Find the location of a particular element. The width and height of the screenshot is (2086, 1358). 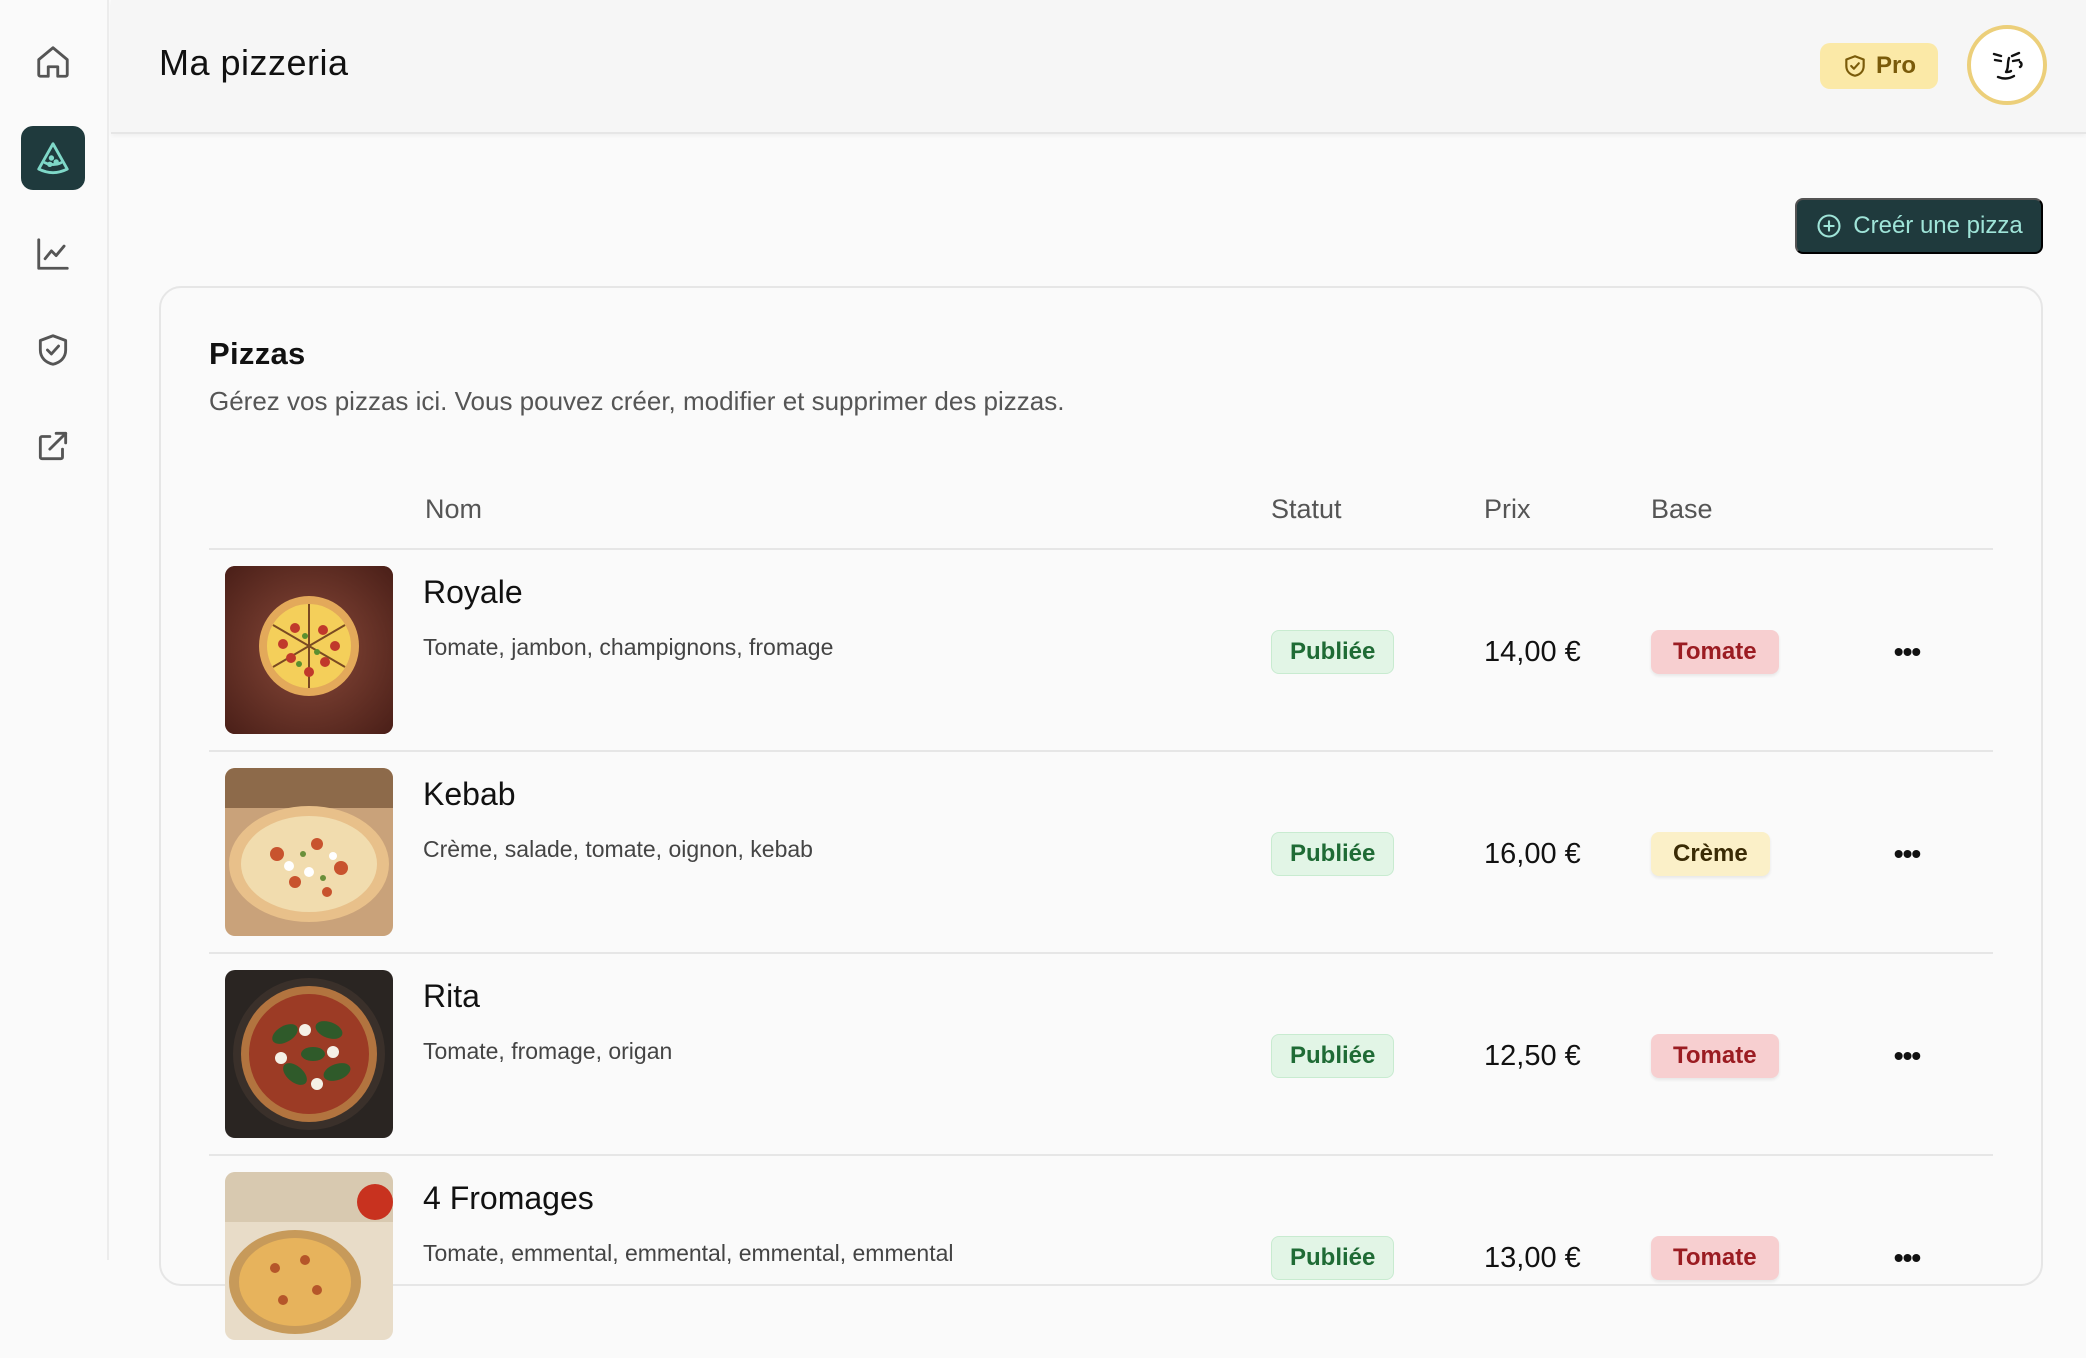

pizza-price: 14,00 € is located at coordinates (1532, 652).